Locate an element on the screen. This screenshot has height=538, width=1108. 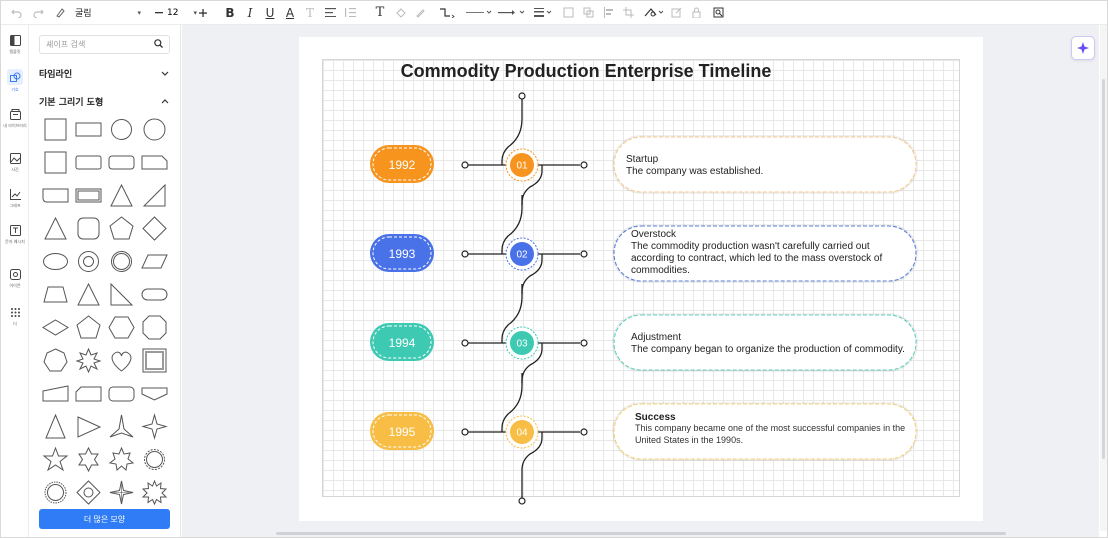
double-circle-shape is located at coordinates (121, 261).